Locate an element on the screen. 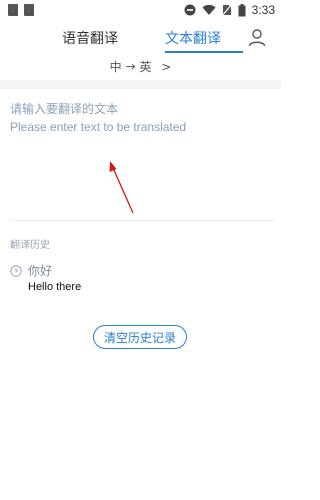  active-tab-indicator is located at coordinates (204, 52).